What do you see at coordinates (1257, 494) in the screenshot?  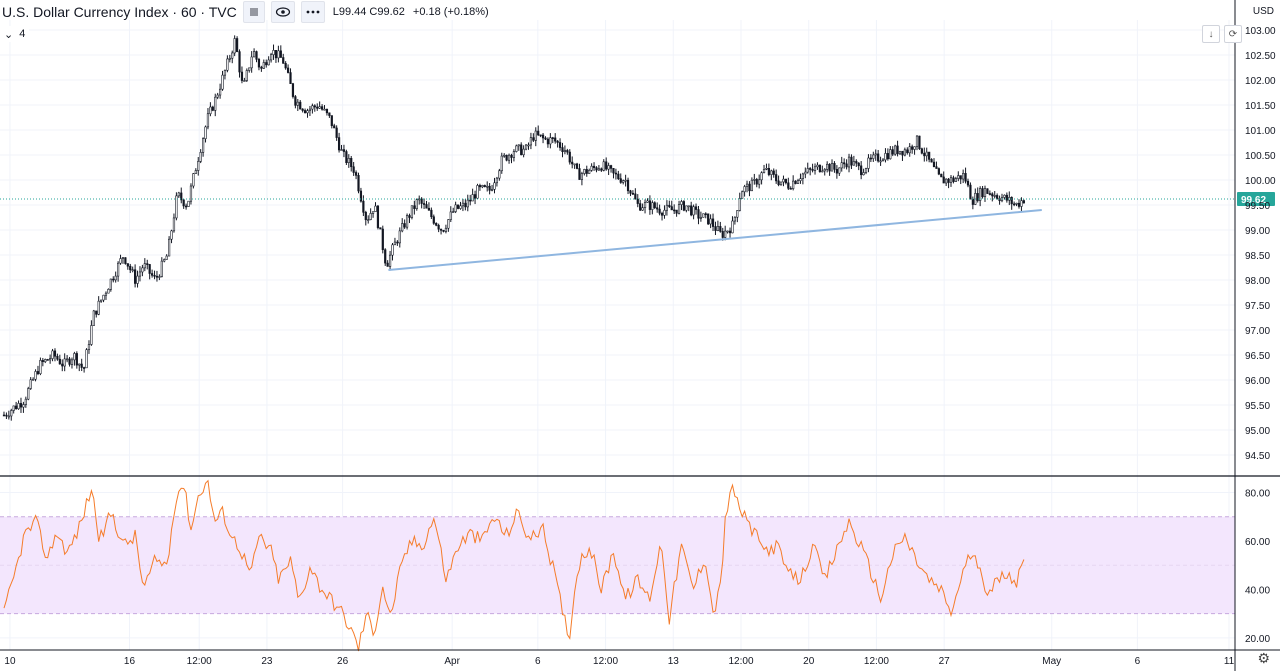 I see `rsi-axis-tick: 80.00` at bounding box center [1257, 494].